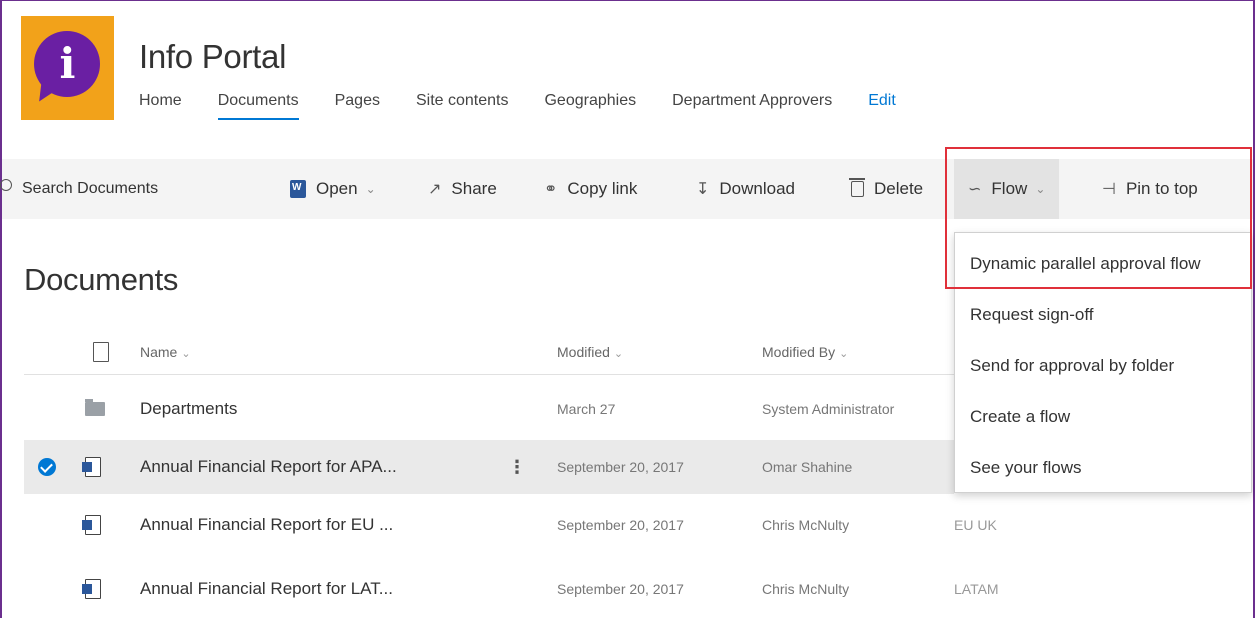 The width and height of the screenshot is (1255, 618). I want to click on column-modified-by: Modified By ⌄, so click(805, 352).